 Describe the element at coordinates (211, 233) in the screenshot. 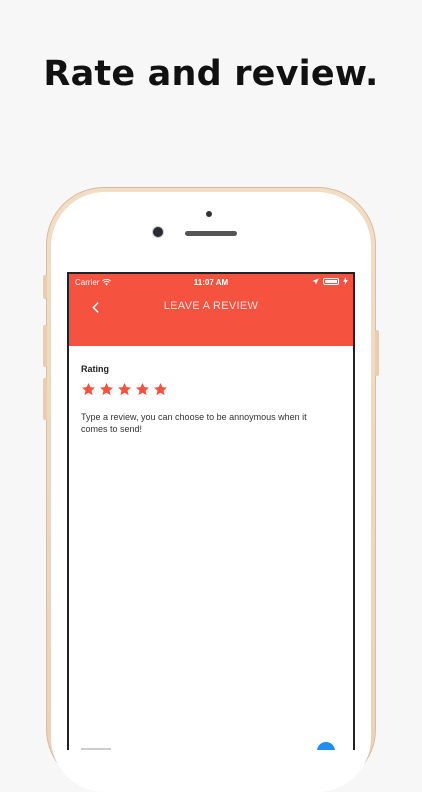

I see `earpiece-speaker` at that location.